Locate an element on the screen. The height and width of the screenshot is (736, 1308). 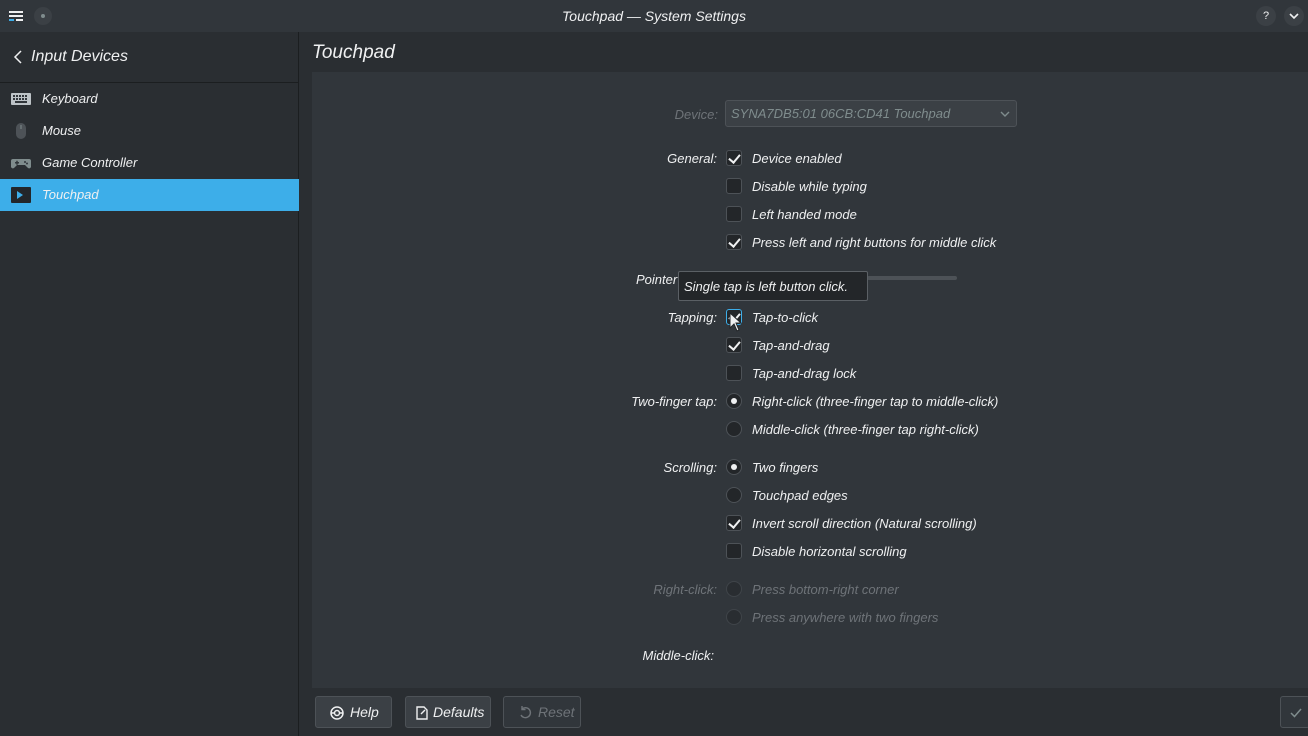
tap-to-click-label: Tap-to-click is located at coordinates (785, 317).